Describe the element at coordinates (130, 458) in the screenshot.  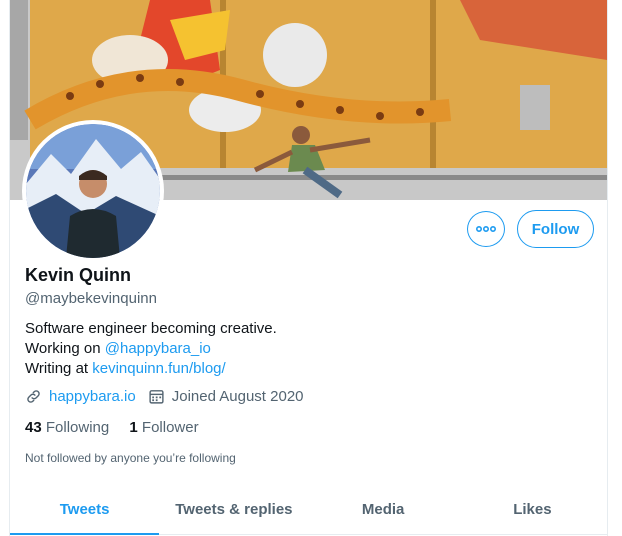
I see `not-followed-note: Not followed by anyone you’re following` at that location.